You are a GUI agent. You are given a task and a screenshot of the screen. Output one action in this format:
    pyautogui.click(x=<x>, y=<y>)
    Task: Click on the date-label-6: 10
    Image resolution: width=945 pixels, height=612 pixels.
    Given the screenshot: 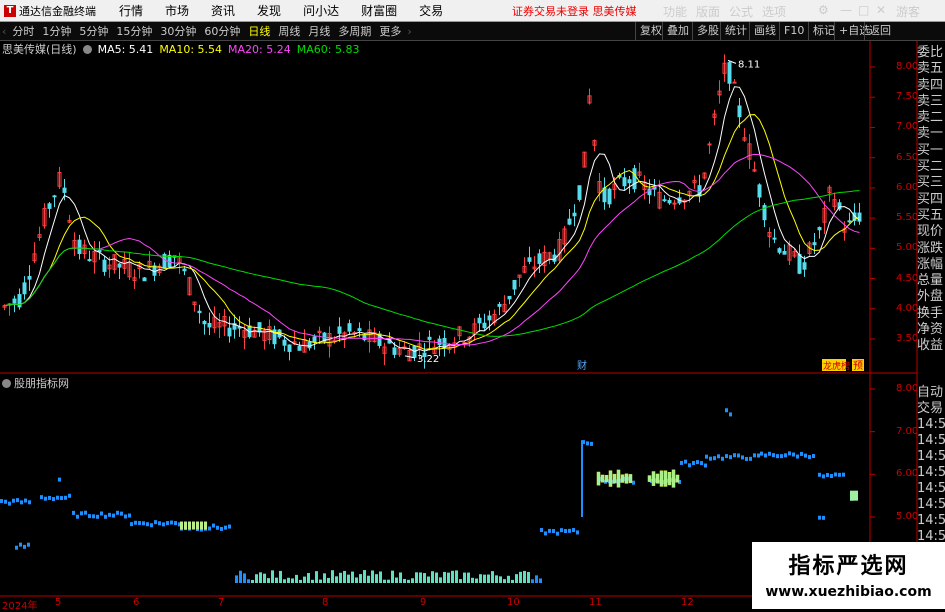 What is the action you would take?
    pyautogui.click(x=513, y=602)
    